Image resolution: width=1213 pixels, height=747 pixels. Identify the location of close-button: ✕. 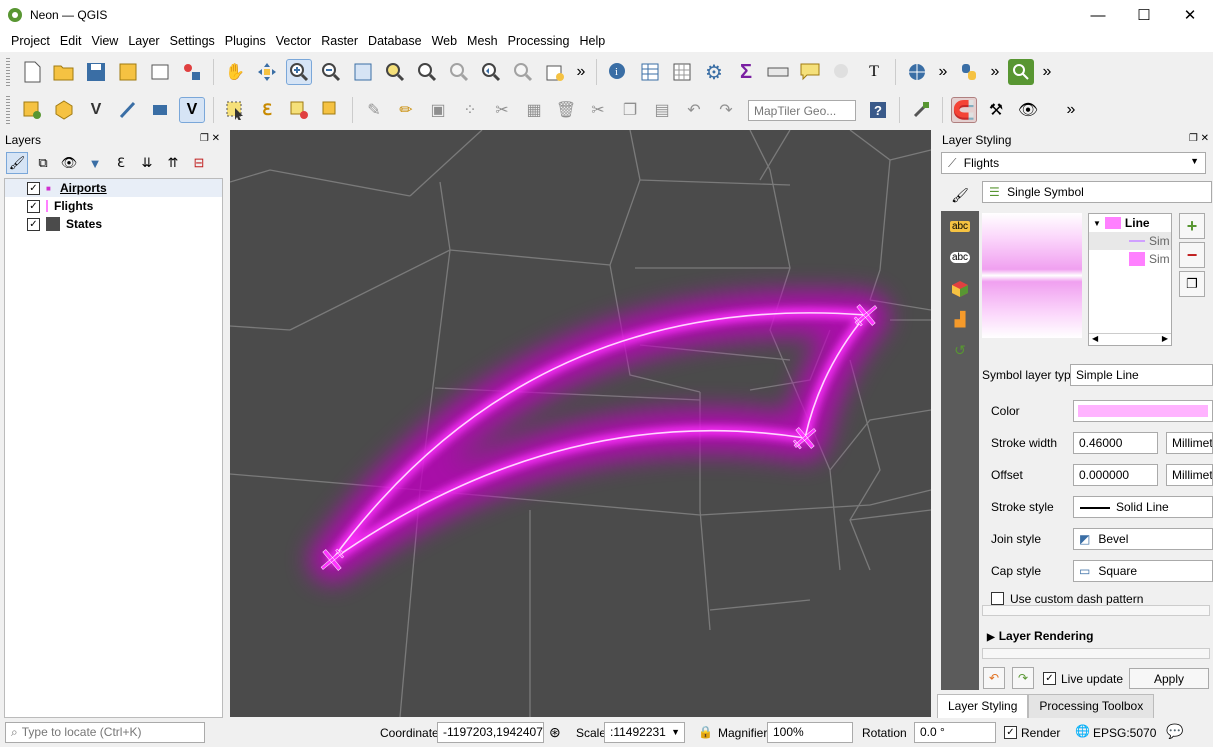
(1190, 15).